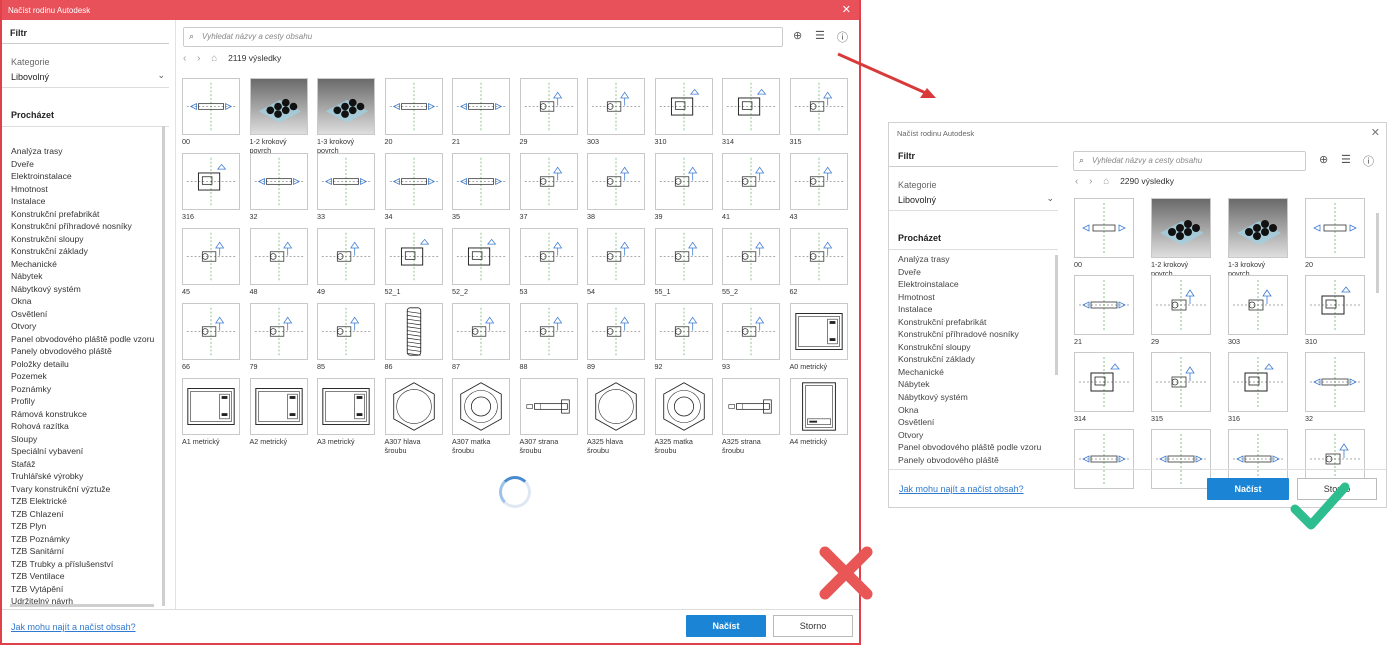  Describe the element at coordinates (87, 489) in the screenshot. I see `category-item: Tvary konstrukční výztuže` at that location.